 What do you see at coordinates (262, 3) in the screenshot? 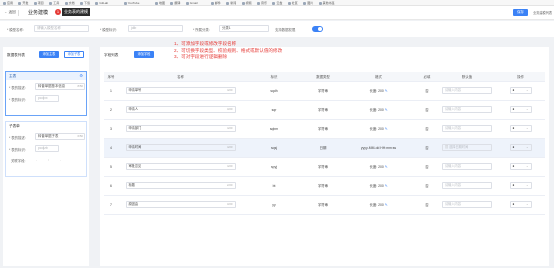
I see `bookmark-item: 音乐` at bounding box center [262, 3].